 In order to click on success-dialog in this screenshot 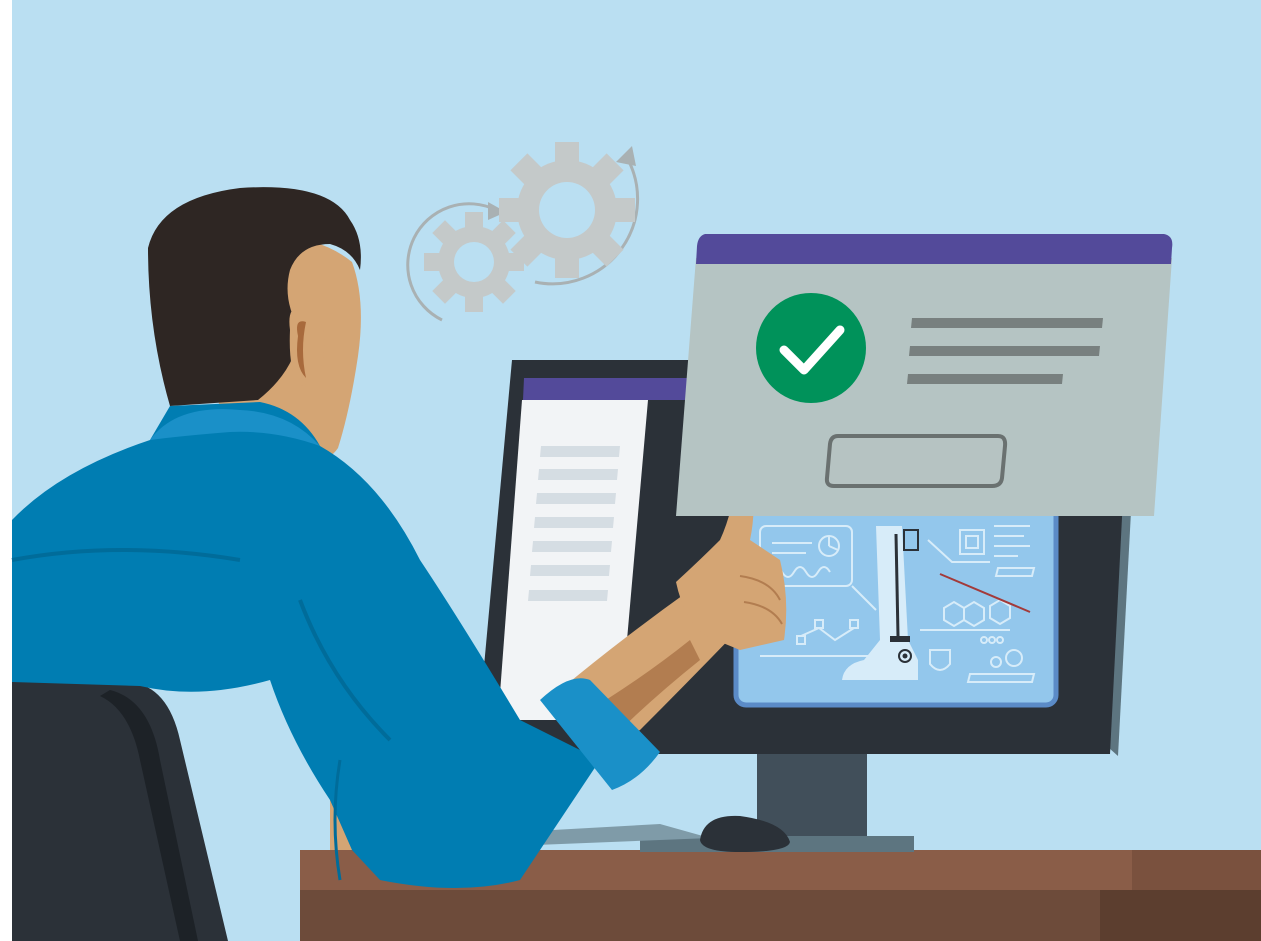, I will do `click(924, 375)`.